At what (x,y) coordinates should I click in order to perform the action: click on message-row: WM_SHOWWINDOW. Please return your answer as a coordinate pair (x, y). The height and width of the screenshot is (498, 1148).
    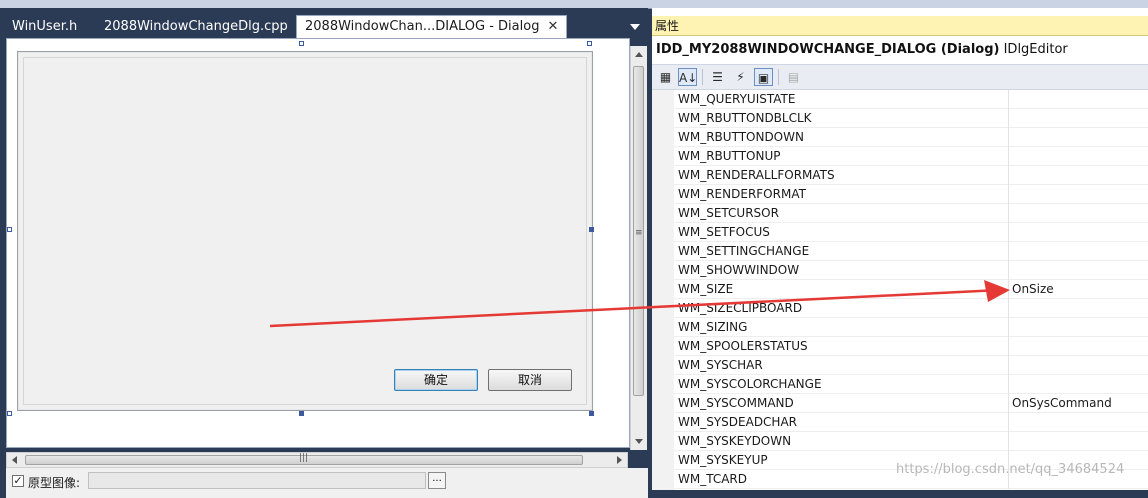
    Looking at the image, I should click on (911, 270).